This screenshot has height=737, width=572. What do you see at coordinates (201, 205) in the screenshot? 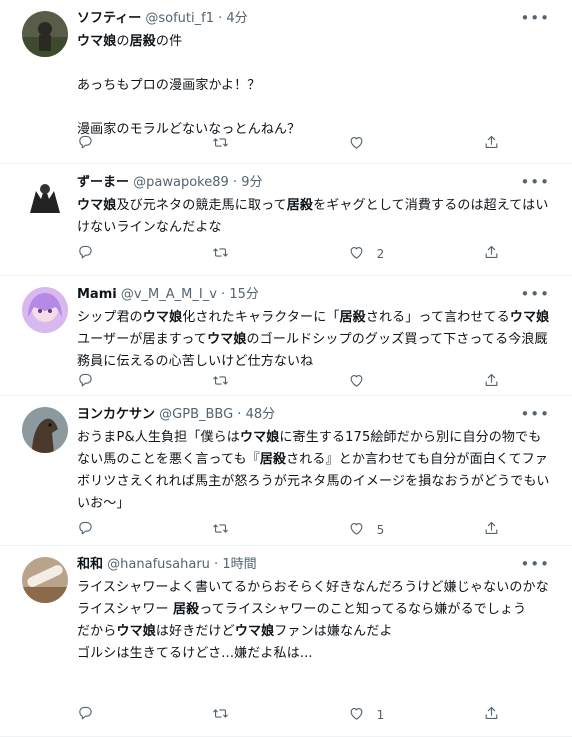
I see `text-segment: 及び元ネタの競走馬に取って` at bounding box center [201, 205].